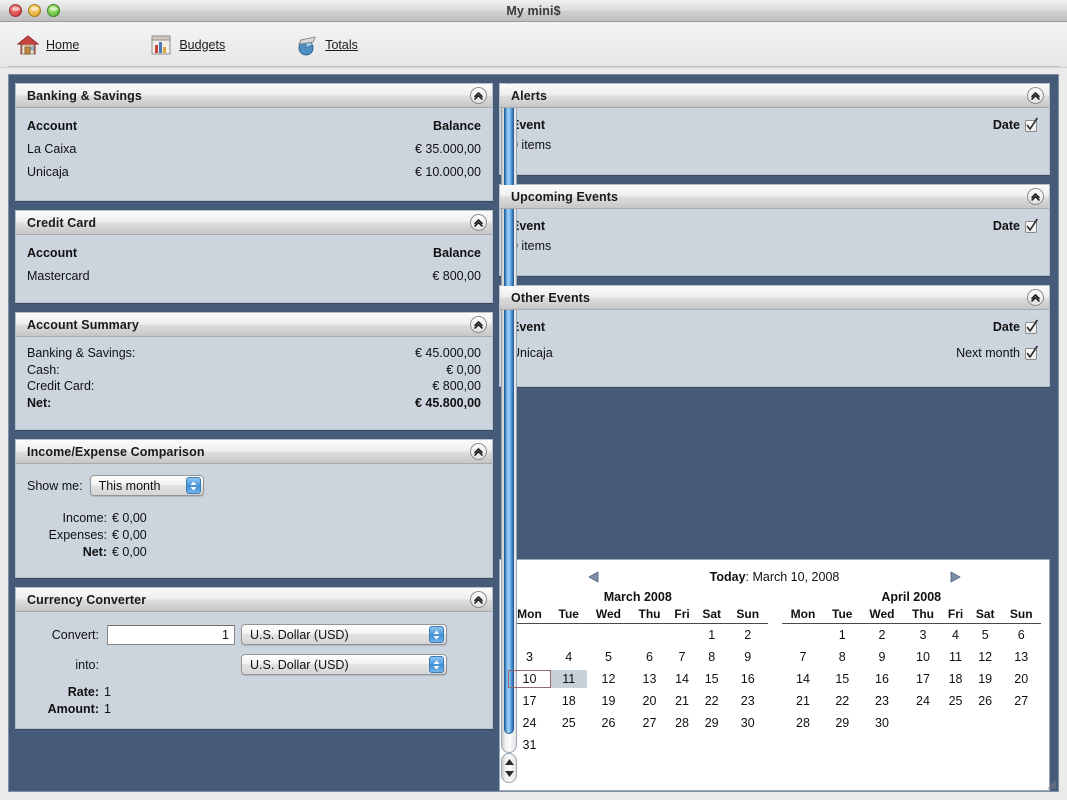 Image resolution: width=1067 pixels, height=800 pixels. I want to click on calendar-day: 7, so click(803, 657).